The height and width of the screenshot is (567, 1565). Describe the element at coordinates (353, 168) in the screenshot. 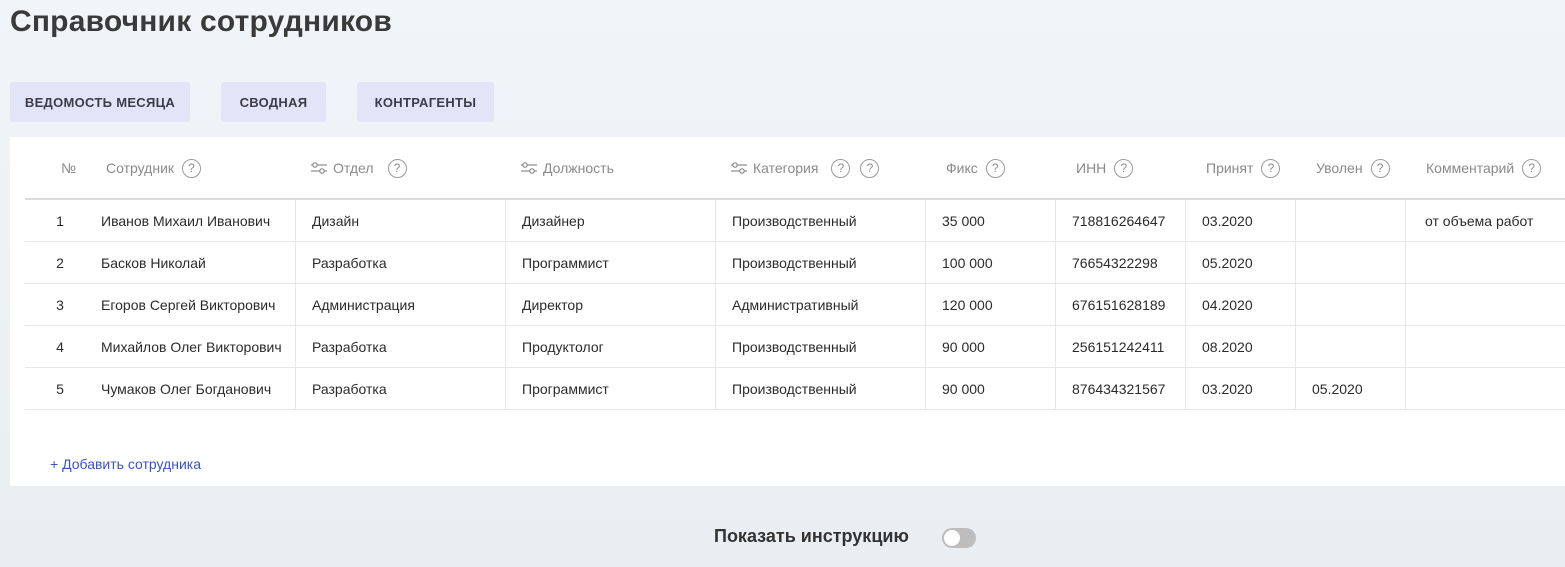

I see `column-header-label: Отдел` at that location.